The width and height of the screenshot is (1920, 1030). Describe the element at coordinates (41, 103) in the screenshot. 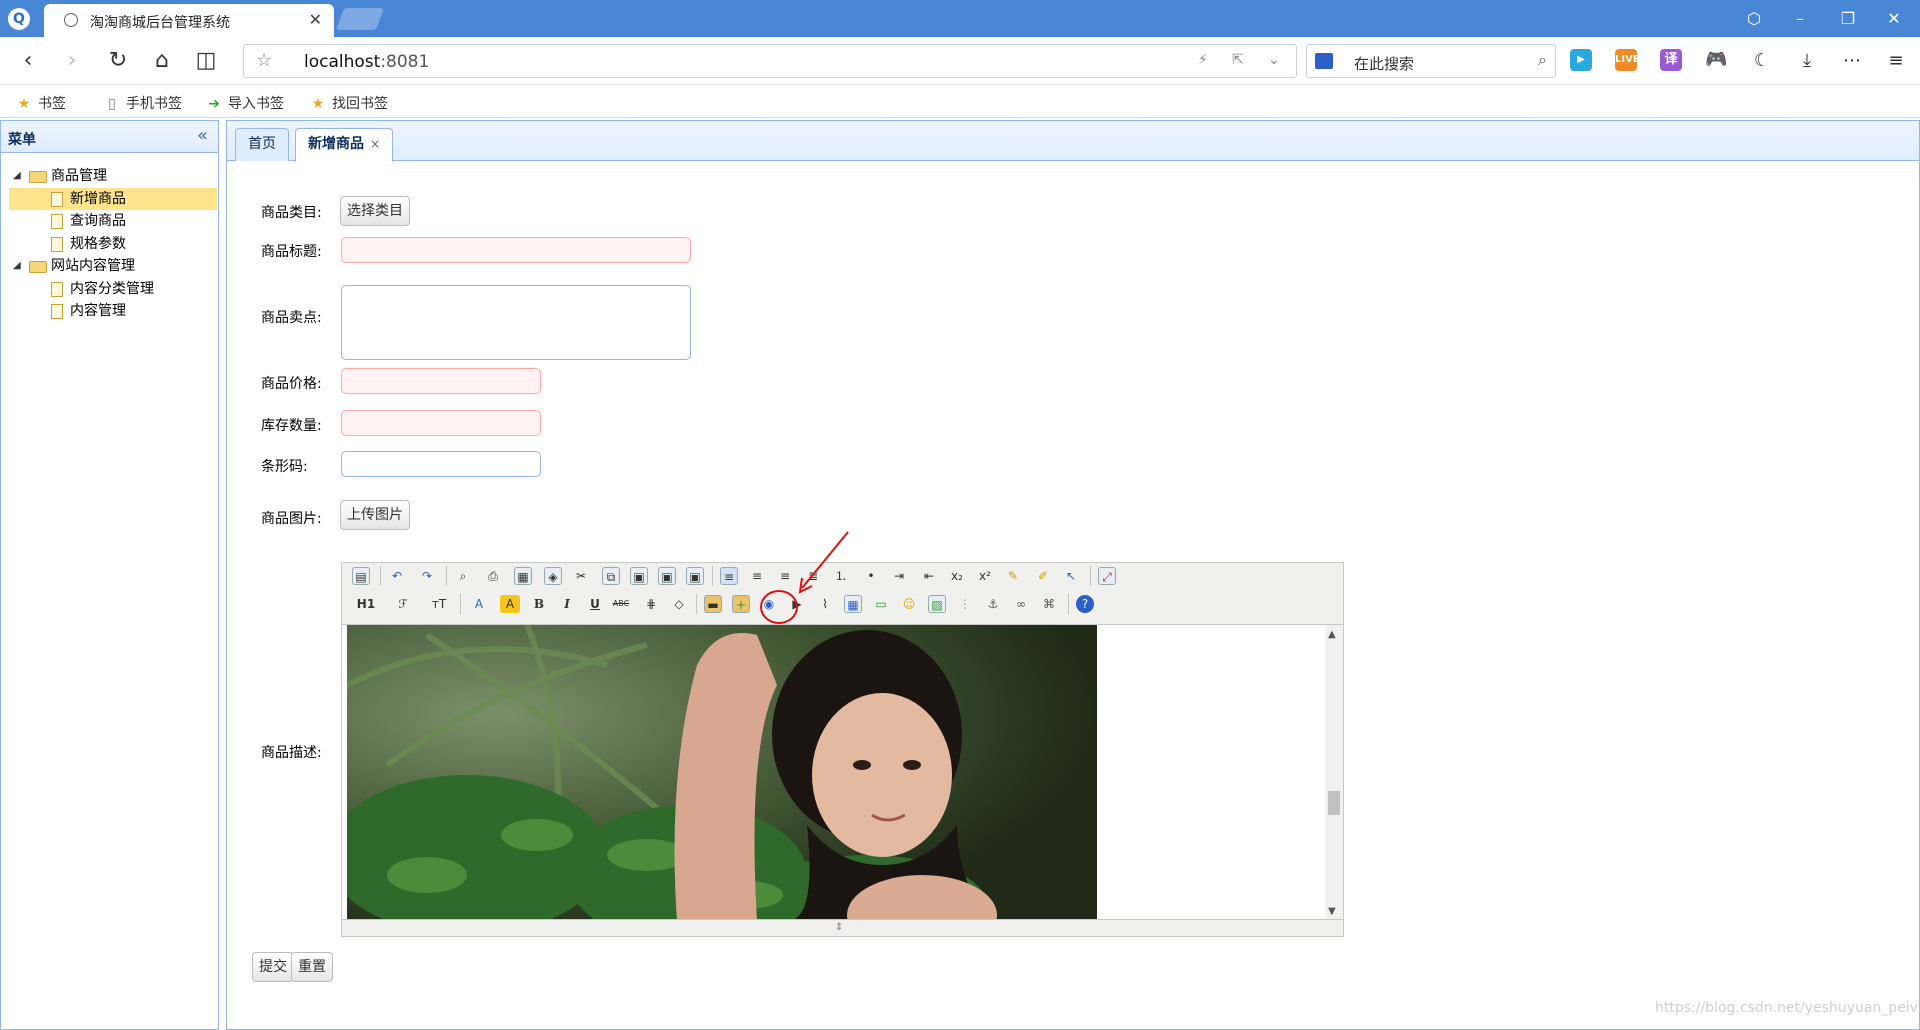

I see `bookmark-item: ★ 书签` at that location.